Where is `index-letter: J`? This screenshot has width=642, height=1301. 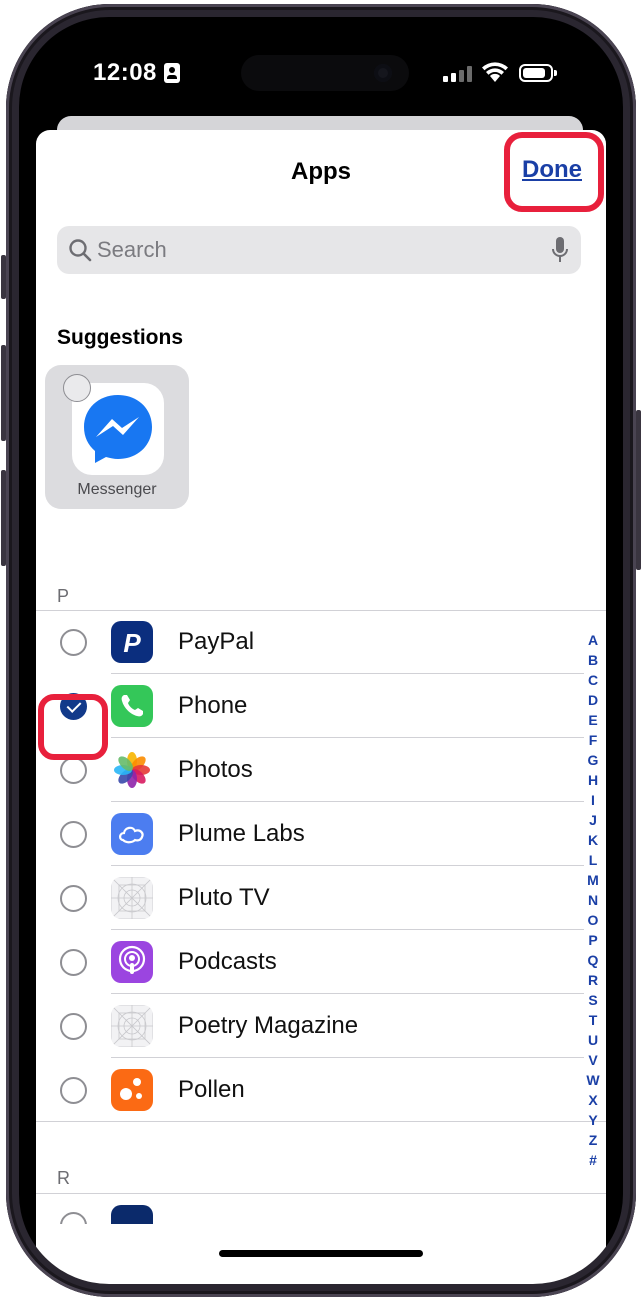 index-letter: J is located at coordinates (593, 820).